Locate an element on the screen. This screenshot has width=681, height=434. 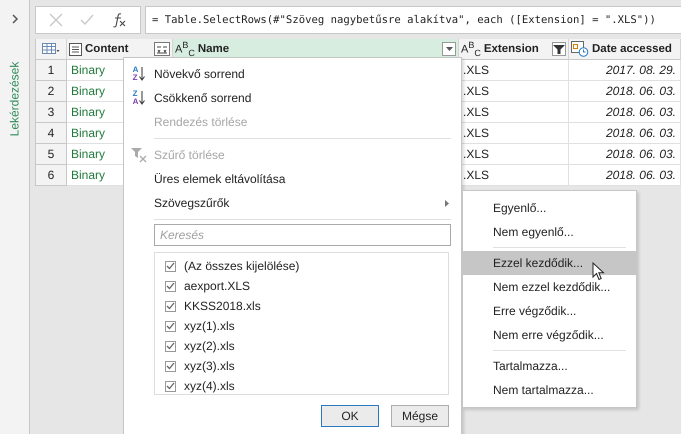
menu-item: Szövegszűrők is located at coordinates (292, 203).